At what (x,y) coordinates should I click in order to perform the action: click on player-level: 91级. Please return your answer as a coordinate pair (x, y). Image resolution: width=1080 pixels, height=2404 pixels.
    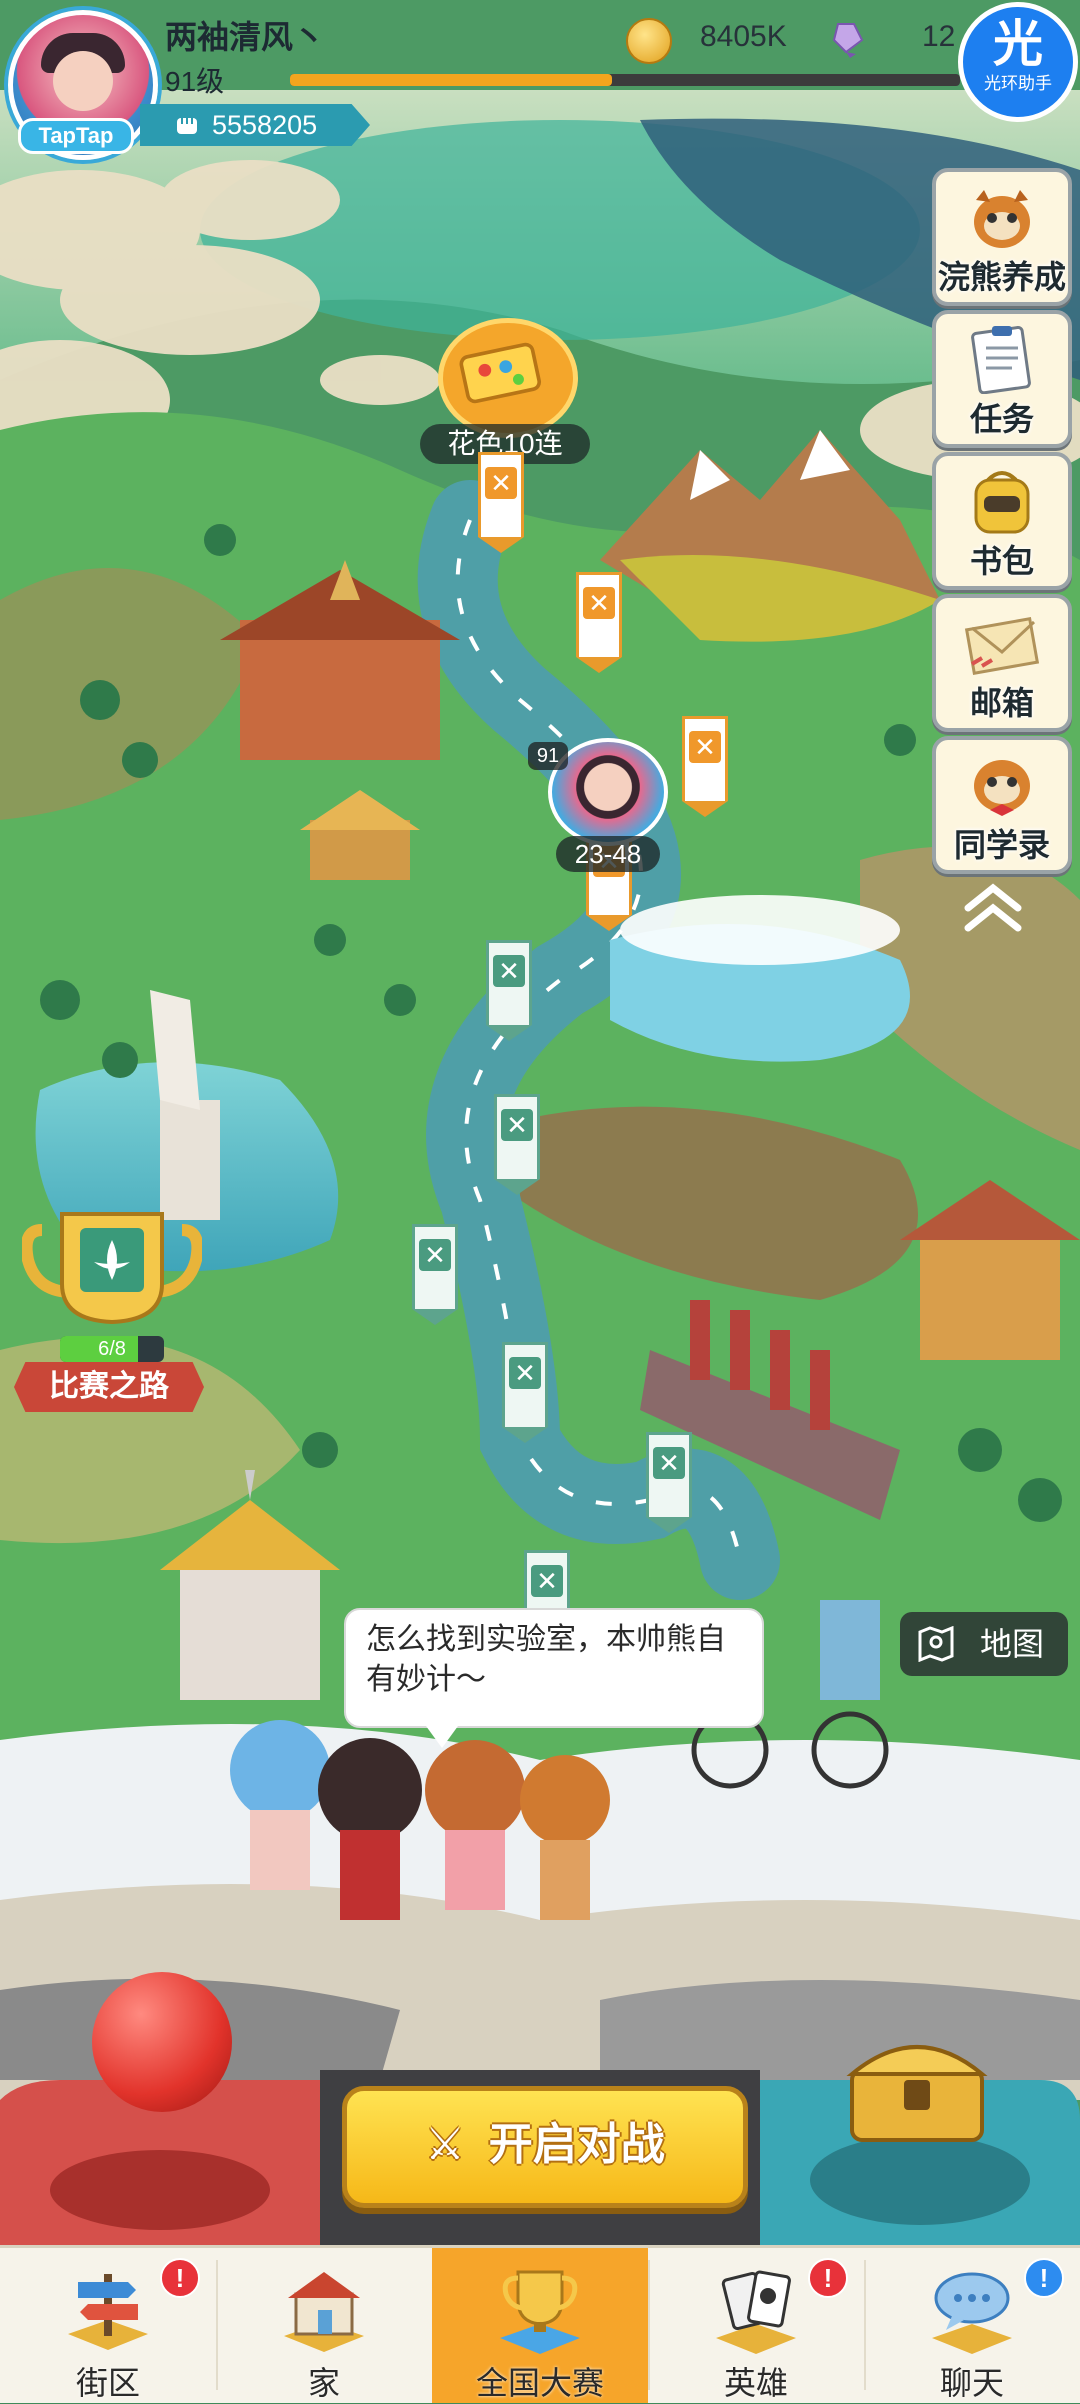
    Looking at the image, I should click on (195, 81).